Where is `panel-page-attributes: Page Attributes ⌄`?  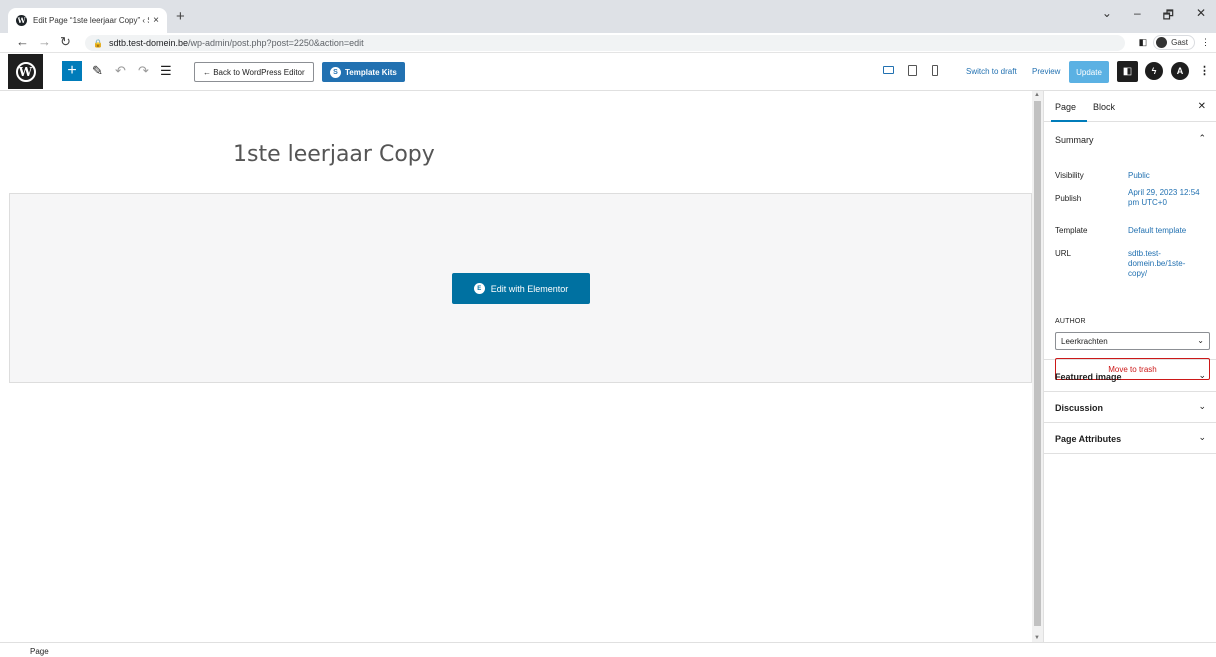 panel-page-attributes: Page Attributes ⌄ is located at coordinates (1130, 438).